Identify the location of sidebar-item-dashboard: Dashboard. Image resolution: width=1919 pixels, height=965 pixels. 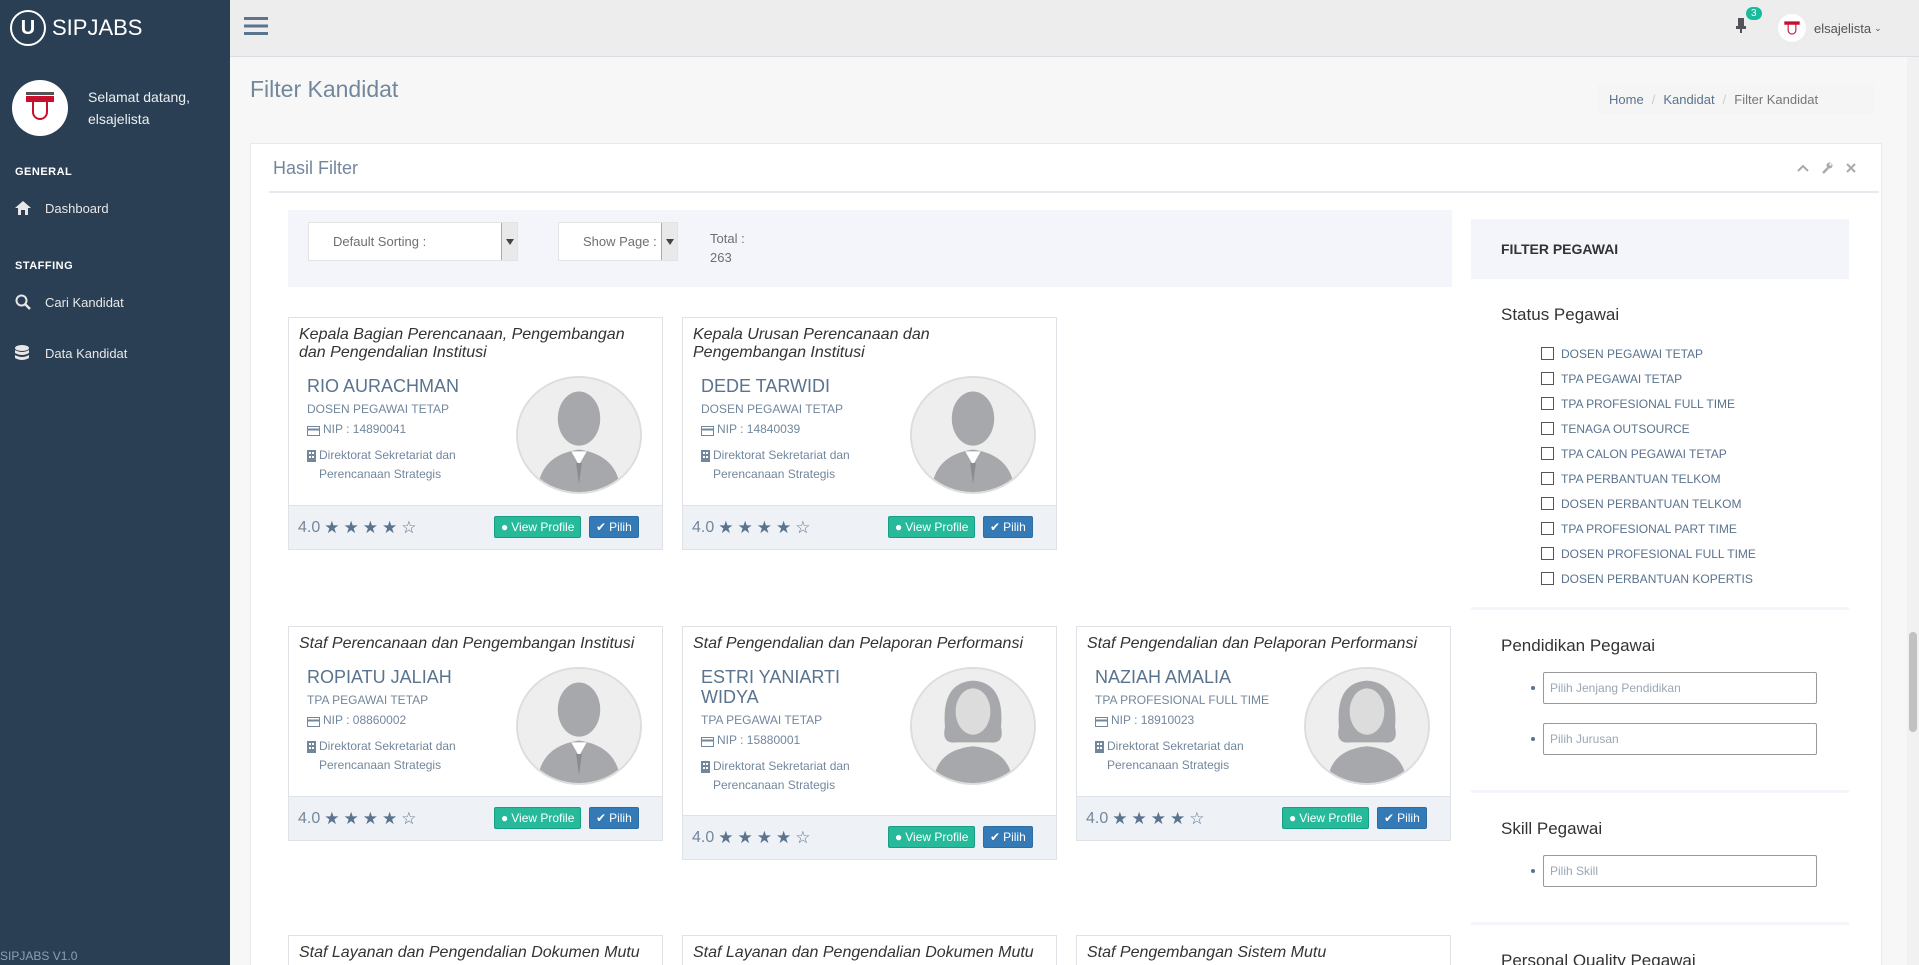
(115, 208).